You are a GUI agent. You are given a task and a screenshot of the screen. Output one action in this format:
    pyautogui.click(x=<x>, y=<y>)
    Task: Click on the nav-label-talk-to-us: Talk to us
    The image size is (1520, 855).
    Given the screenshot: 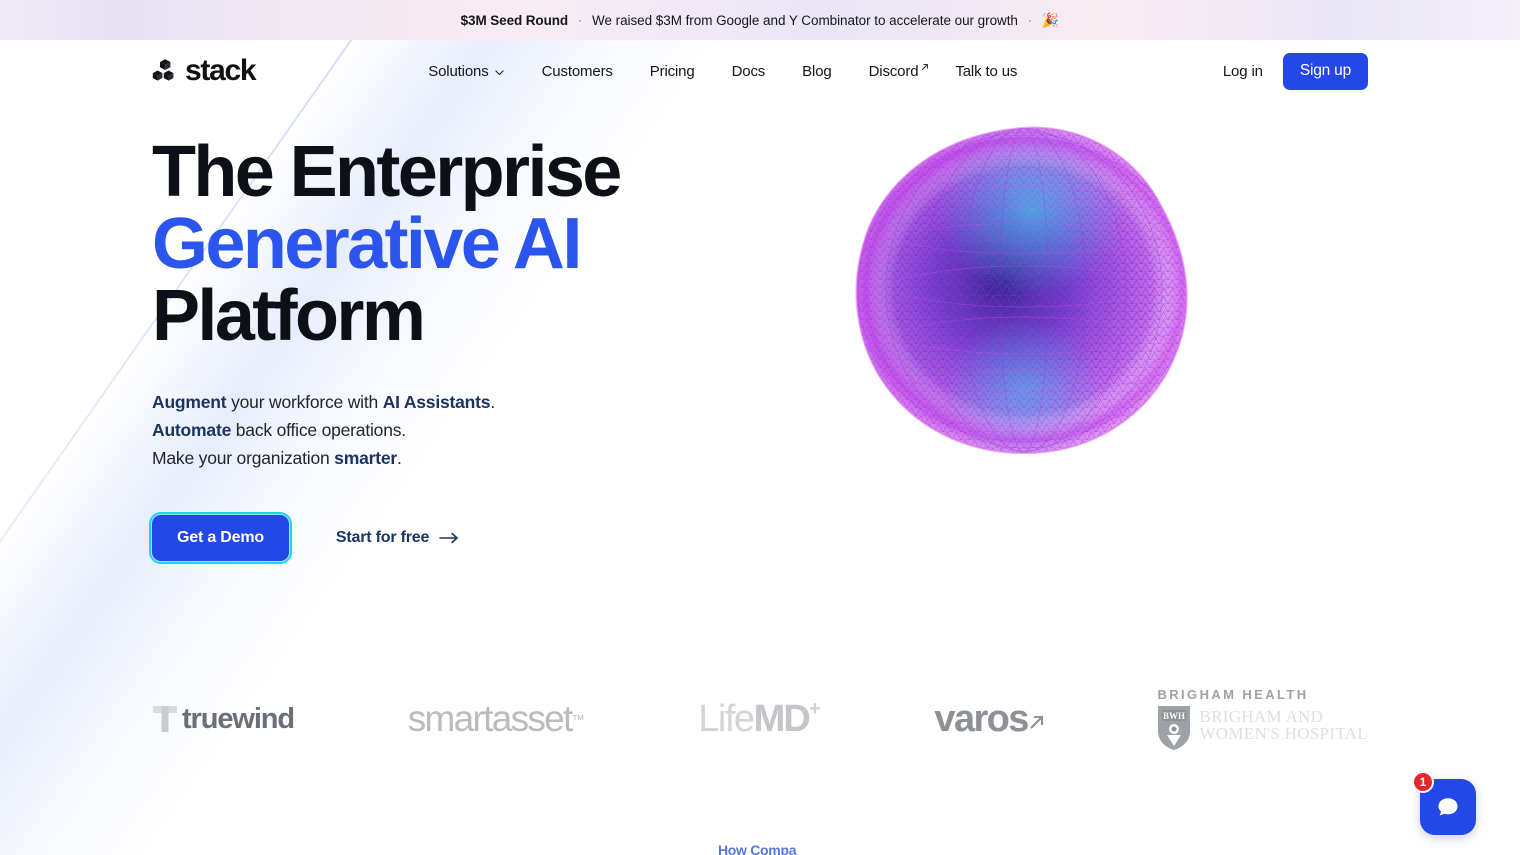 What is the action you would take?
    pyautogui.click(x=986, y=71)
    